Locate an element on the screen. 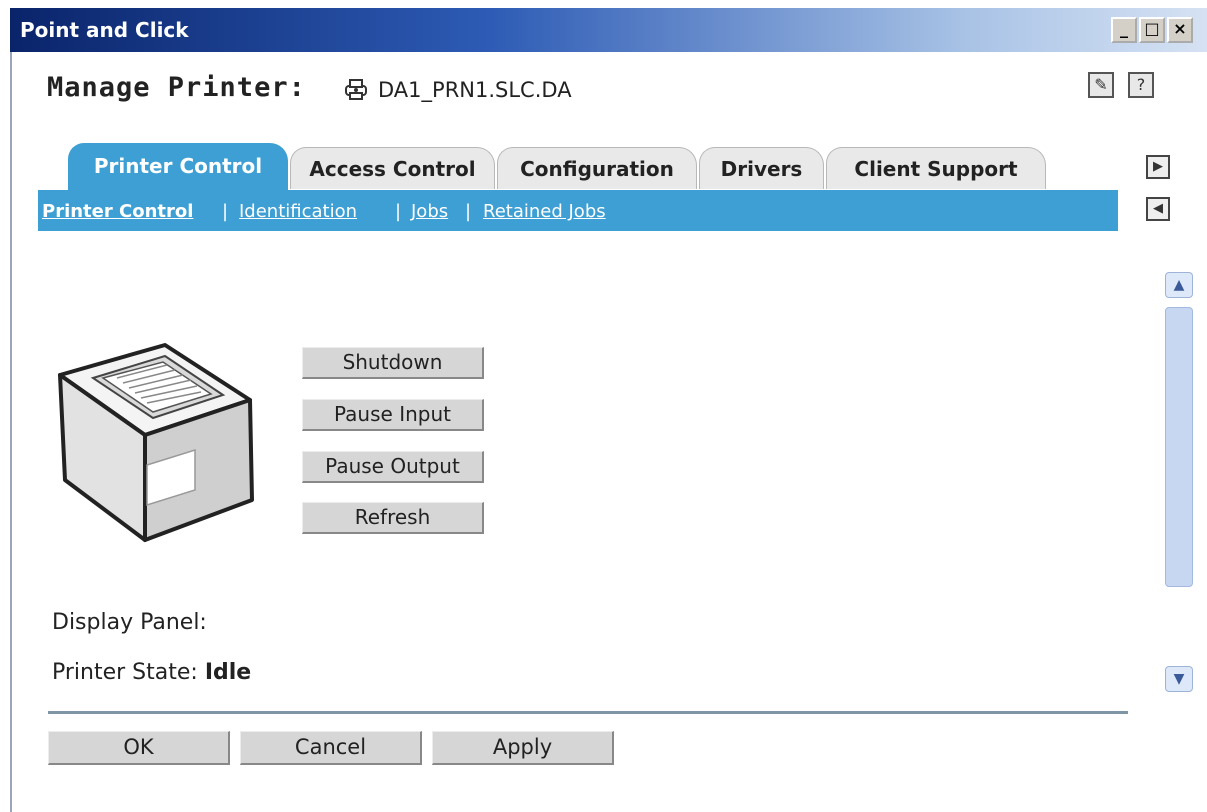  refresh-button: Refresh is located at coordinates (393, 518).